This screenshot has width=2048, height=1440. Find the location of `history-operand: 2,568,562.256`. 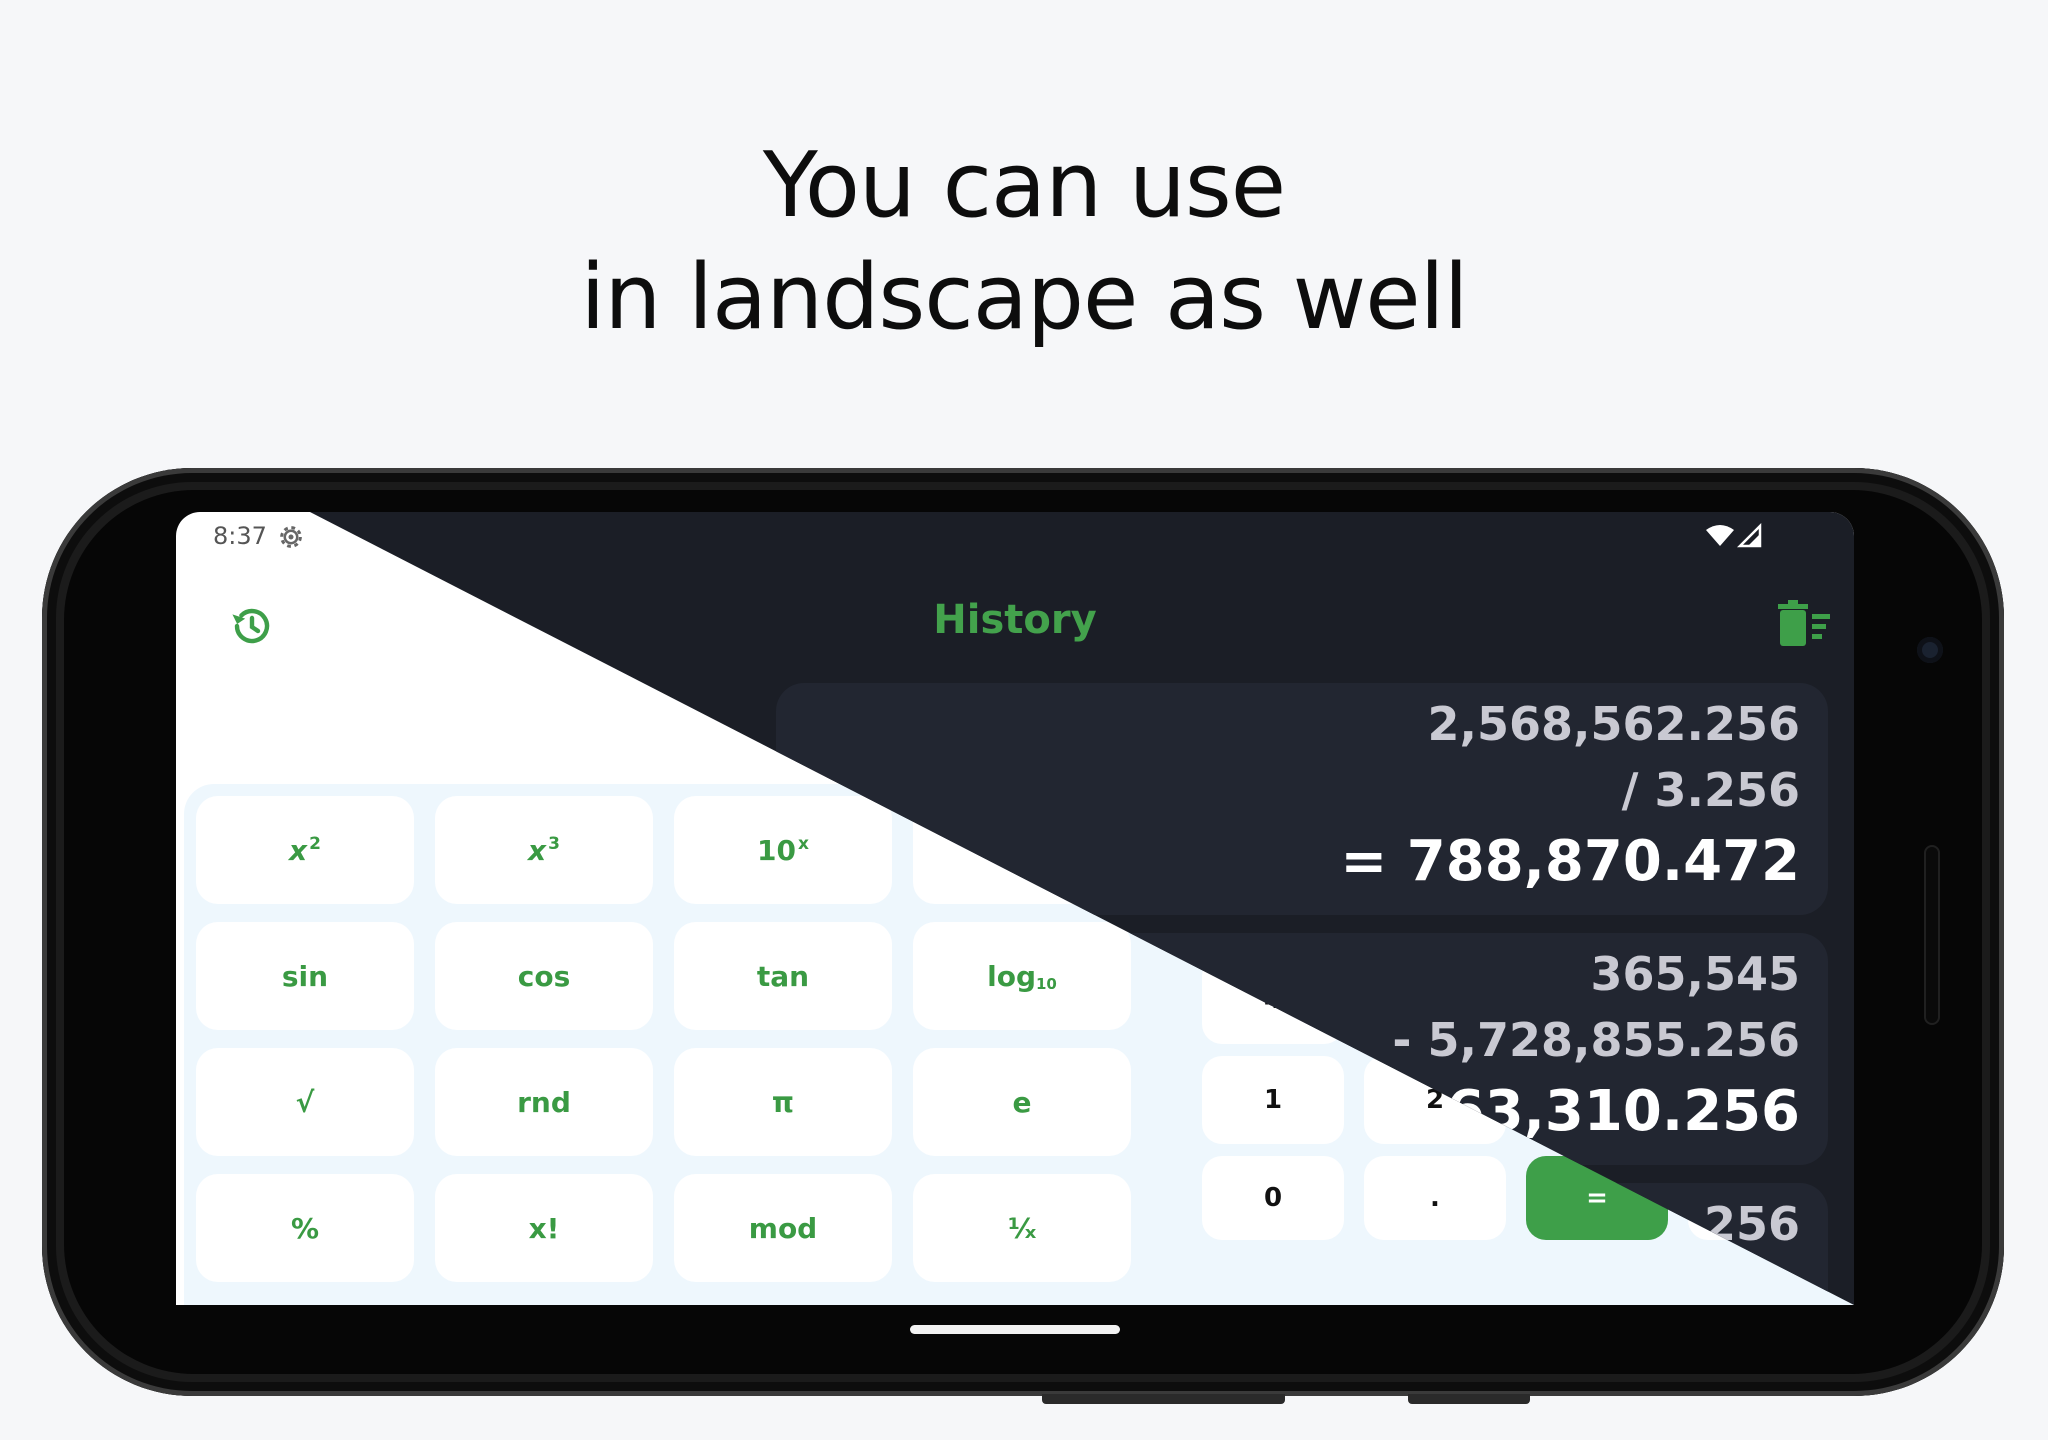

history-operand: 2,568,562.256 is located at coordinates (1614, 724).